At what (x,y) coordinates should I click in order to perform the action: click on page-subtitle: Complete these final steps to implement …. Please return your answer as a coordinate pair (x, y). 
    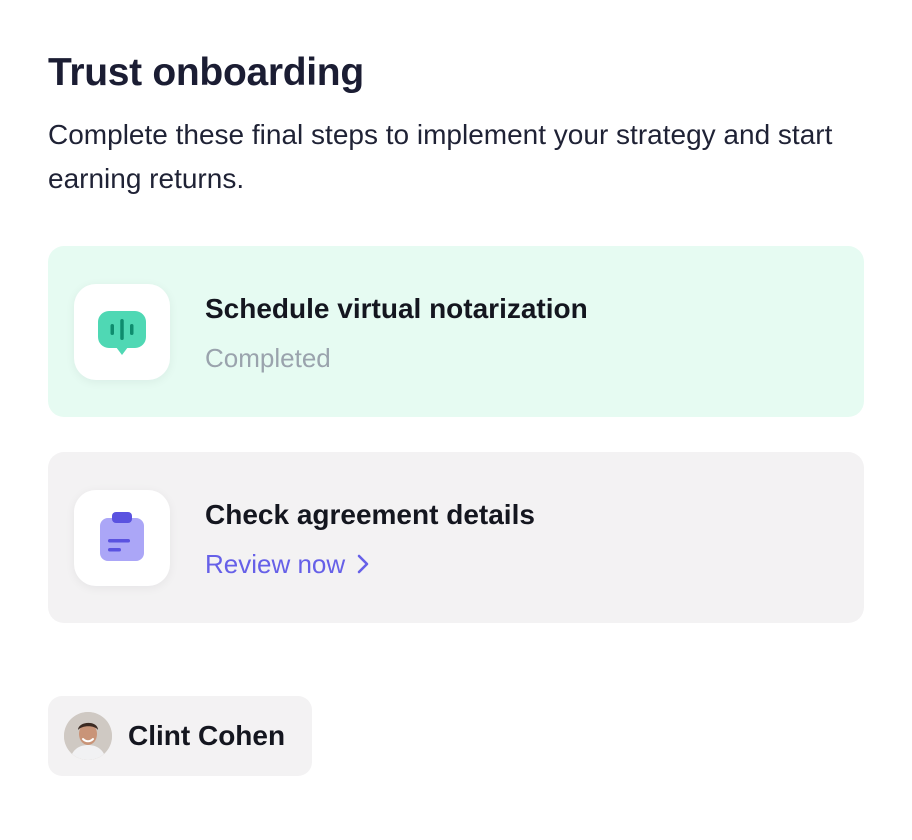
    Looking at the image, I should click on (440, 156).